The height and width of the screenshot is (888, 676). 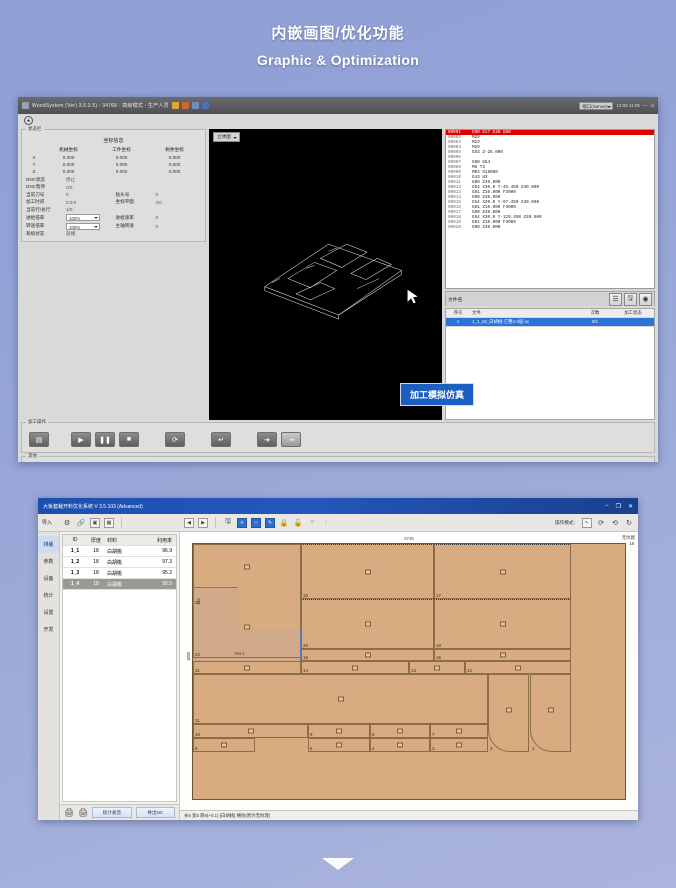 I want to click on pause-button: ❚❚, so click(x=105, y=439).